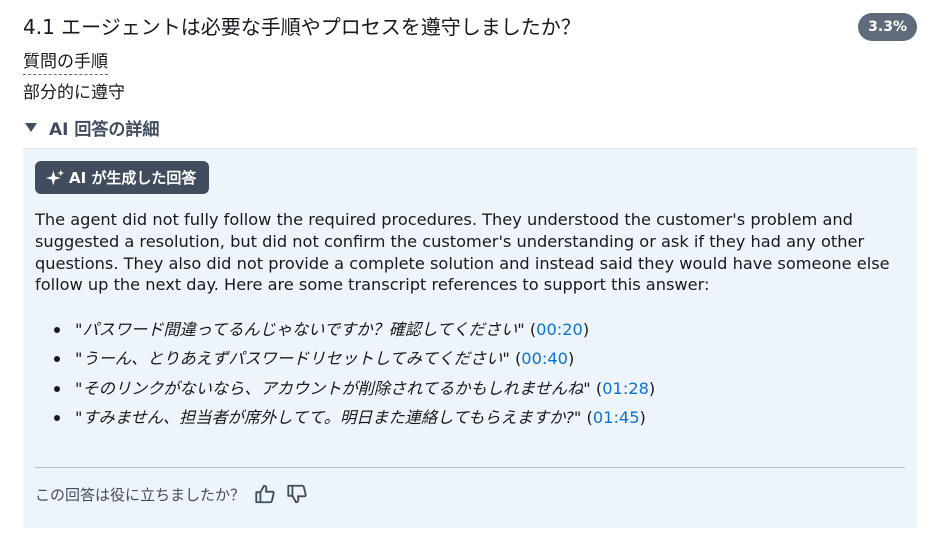  I want to click on reference-quote: "すみません、担当者が席外してて。明日また連絡してもらえますか?", so click(328, 417).